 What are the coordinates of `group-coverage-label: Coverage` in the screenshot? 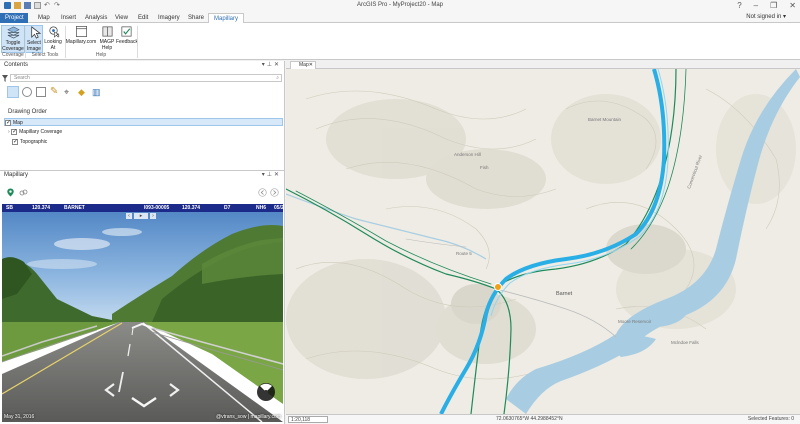 It's located at (13, 55).